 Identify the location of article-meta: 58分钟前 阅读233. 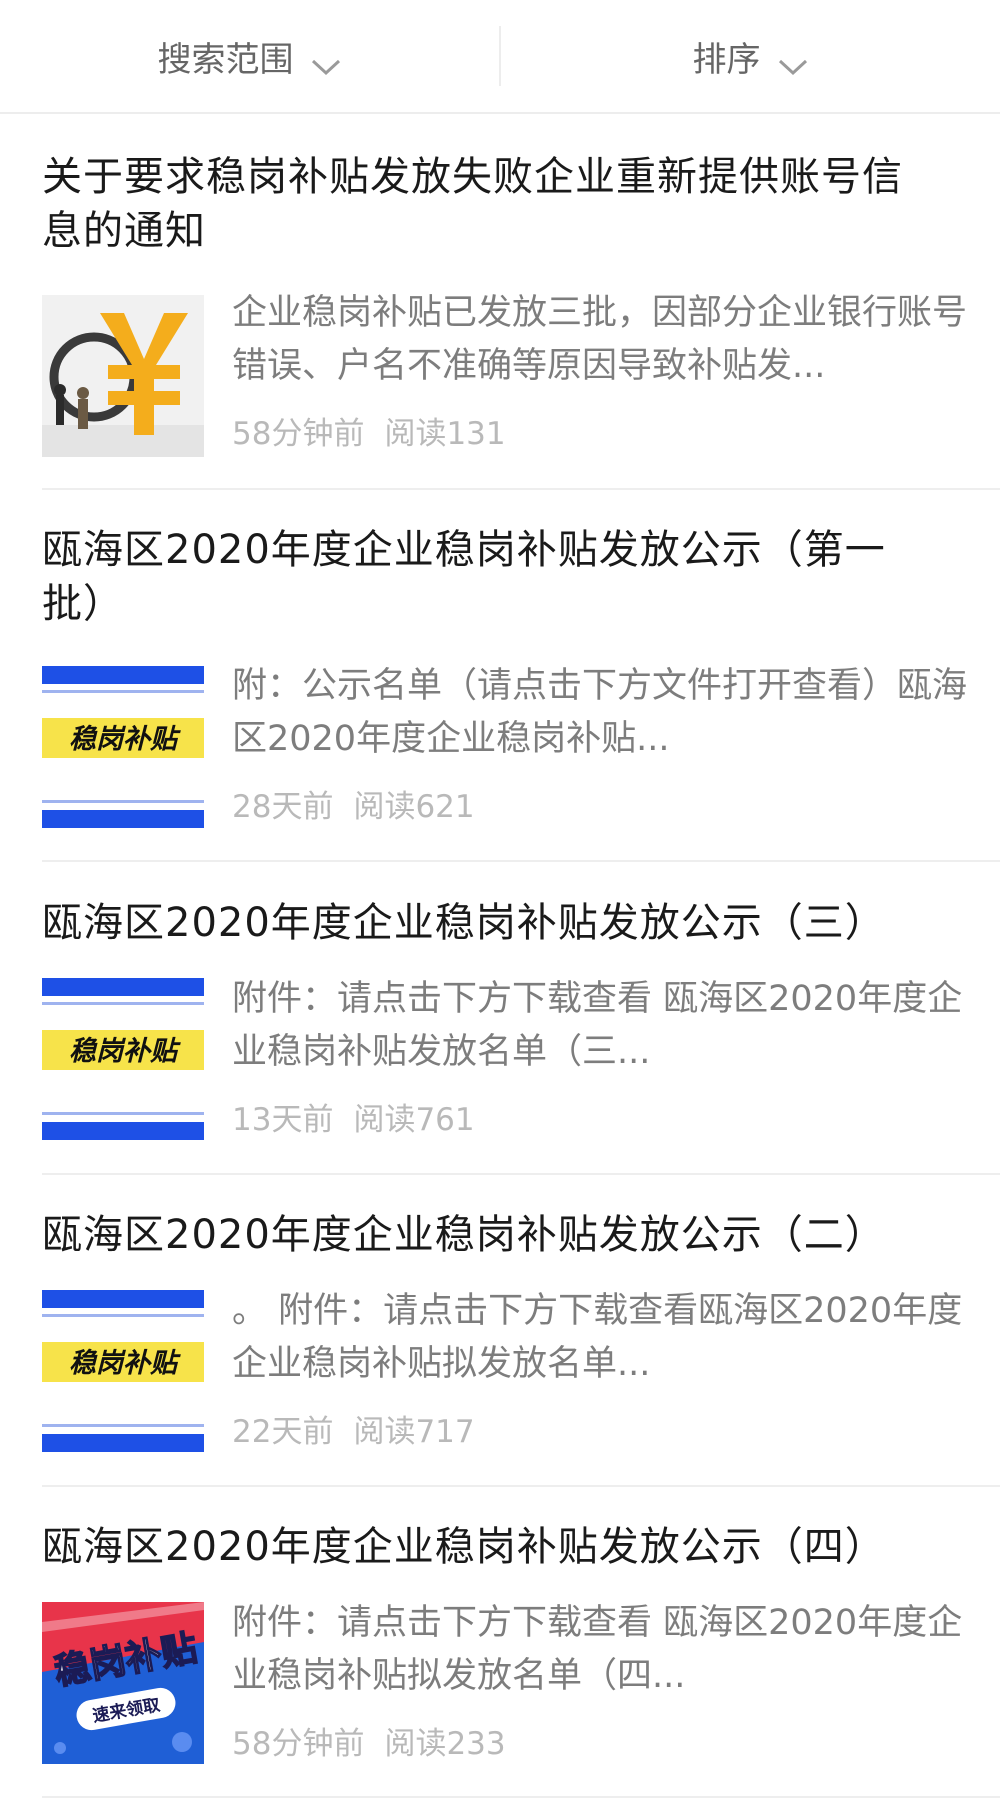
(369, 1740).